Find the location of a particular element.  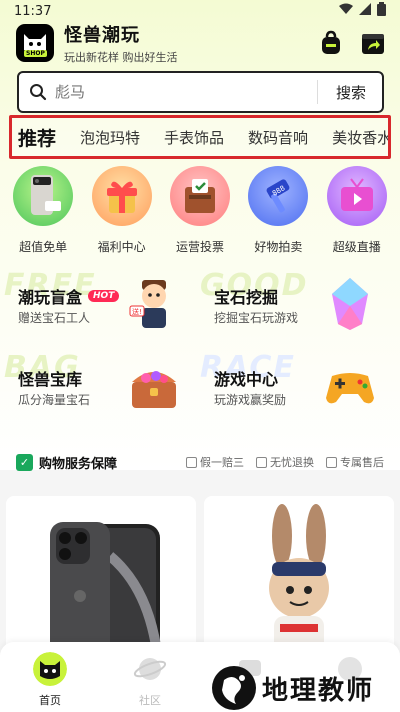

guarantee-title: 购物服务保障 is located at coordinates (78, 464).